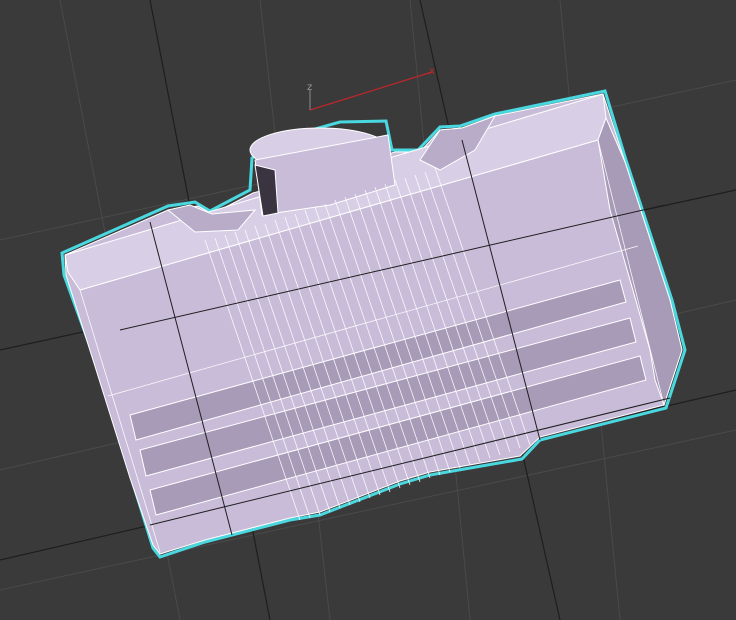  I want to click on gizmo-x-label: x, so click(432, 71).